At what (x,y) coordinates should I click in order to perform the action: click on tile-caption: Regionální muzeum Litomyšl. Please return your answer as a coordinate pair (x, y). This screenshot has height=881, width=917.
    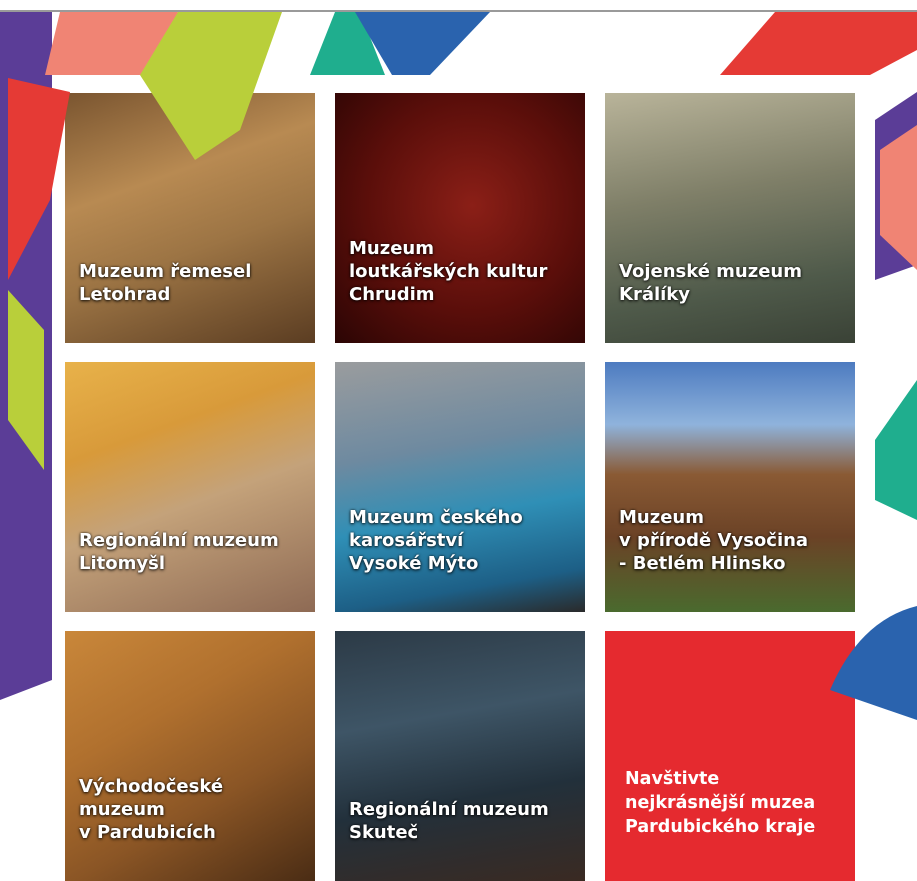
    Looking at the image, I should click on (179, 552).